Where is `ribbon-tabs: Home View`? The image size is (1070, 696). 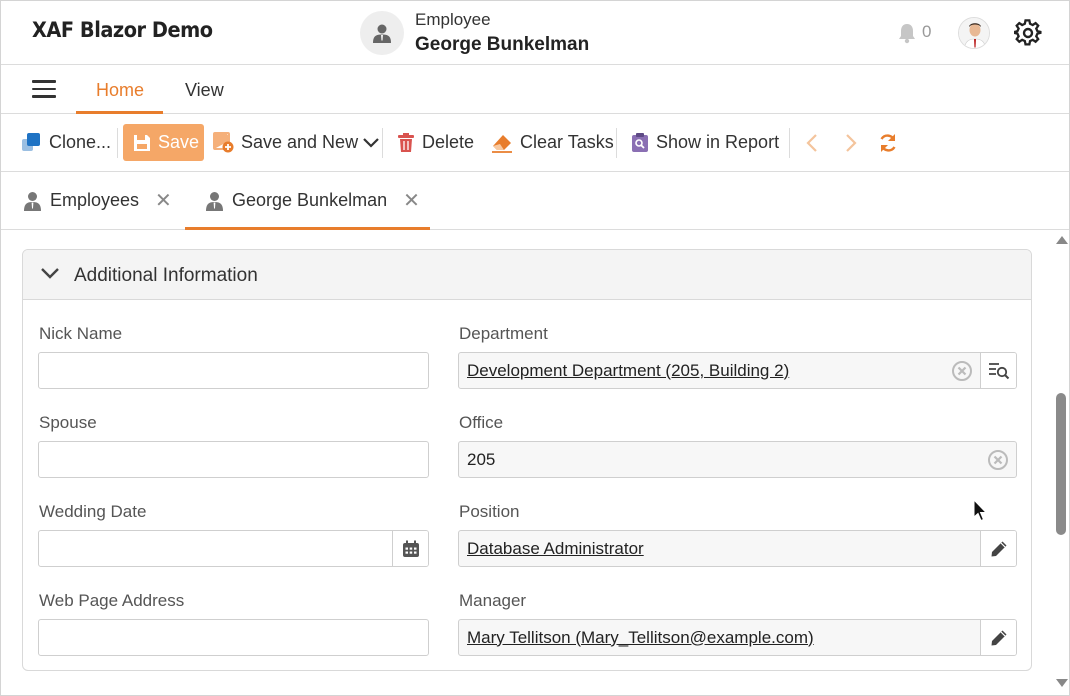
ribbon-tabs: Home View is located at coordinates (535, 89).